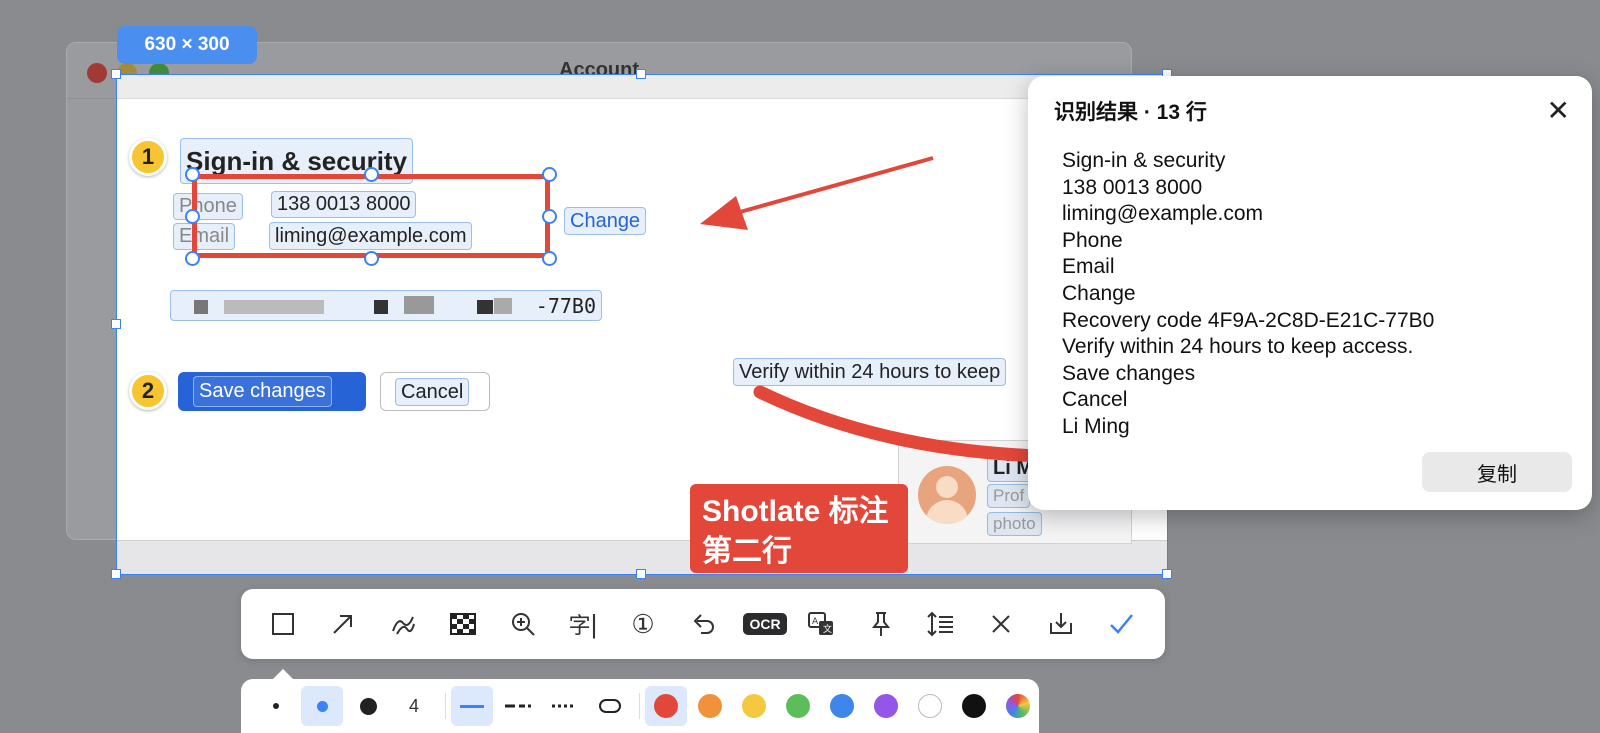 This screenshot has height=733, width=1600. I want to click on number-icon: ①, so click(643, 624).